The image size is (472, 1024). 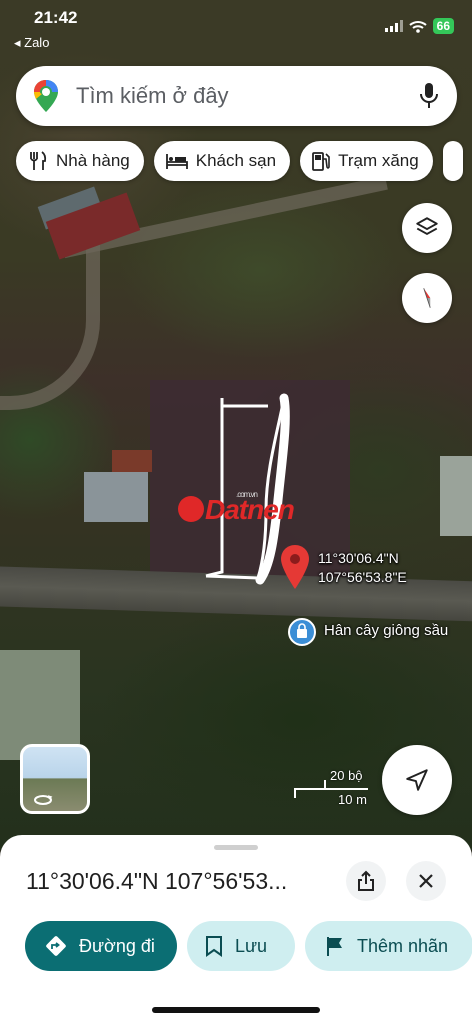 I want to click on compass-button, so click(x=427, y=298).